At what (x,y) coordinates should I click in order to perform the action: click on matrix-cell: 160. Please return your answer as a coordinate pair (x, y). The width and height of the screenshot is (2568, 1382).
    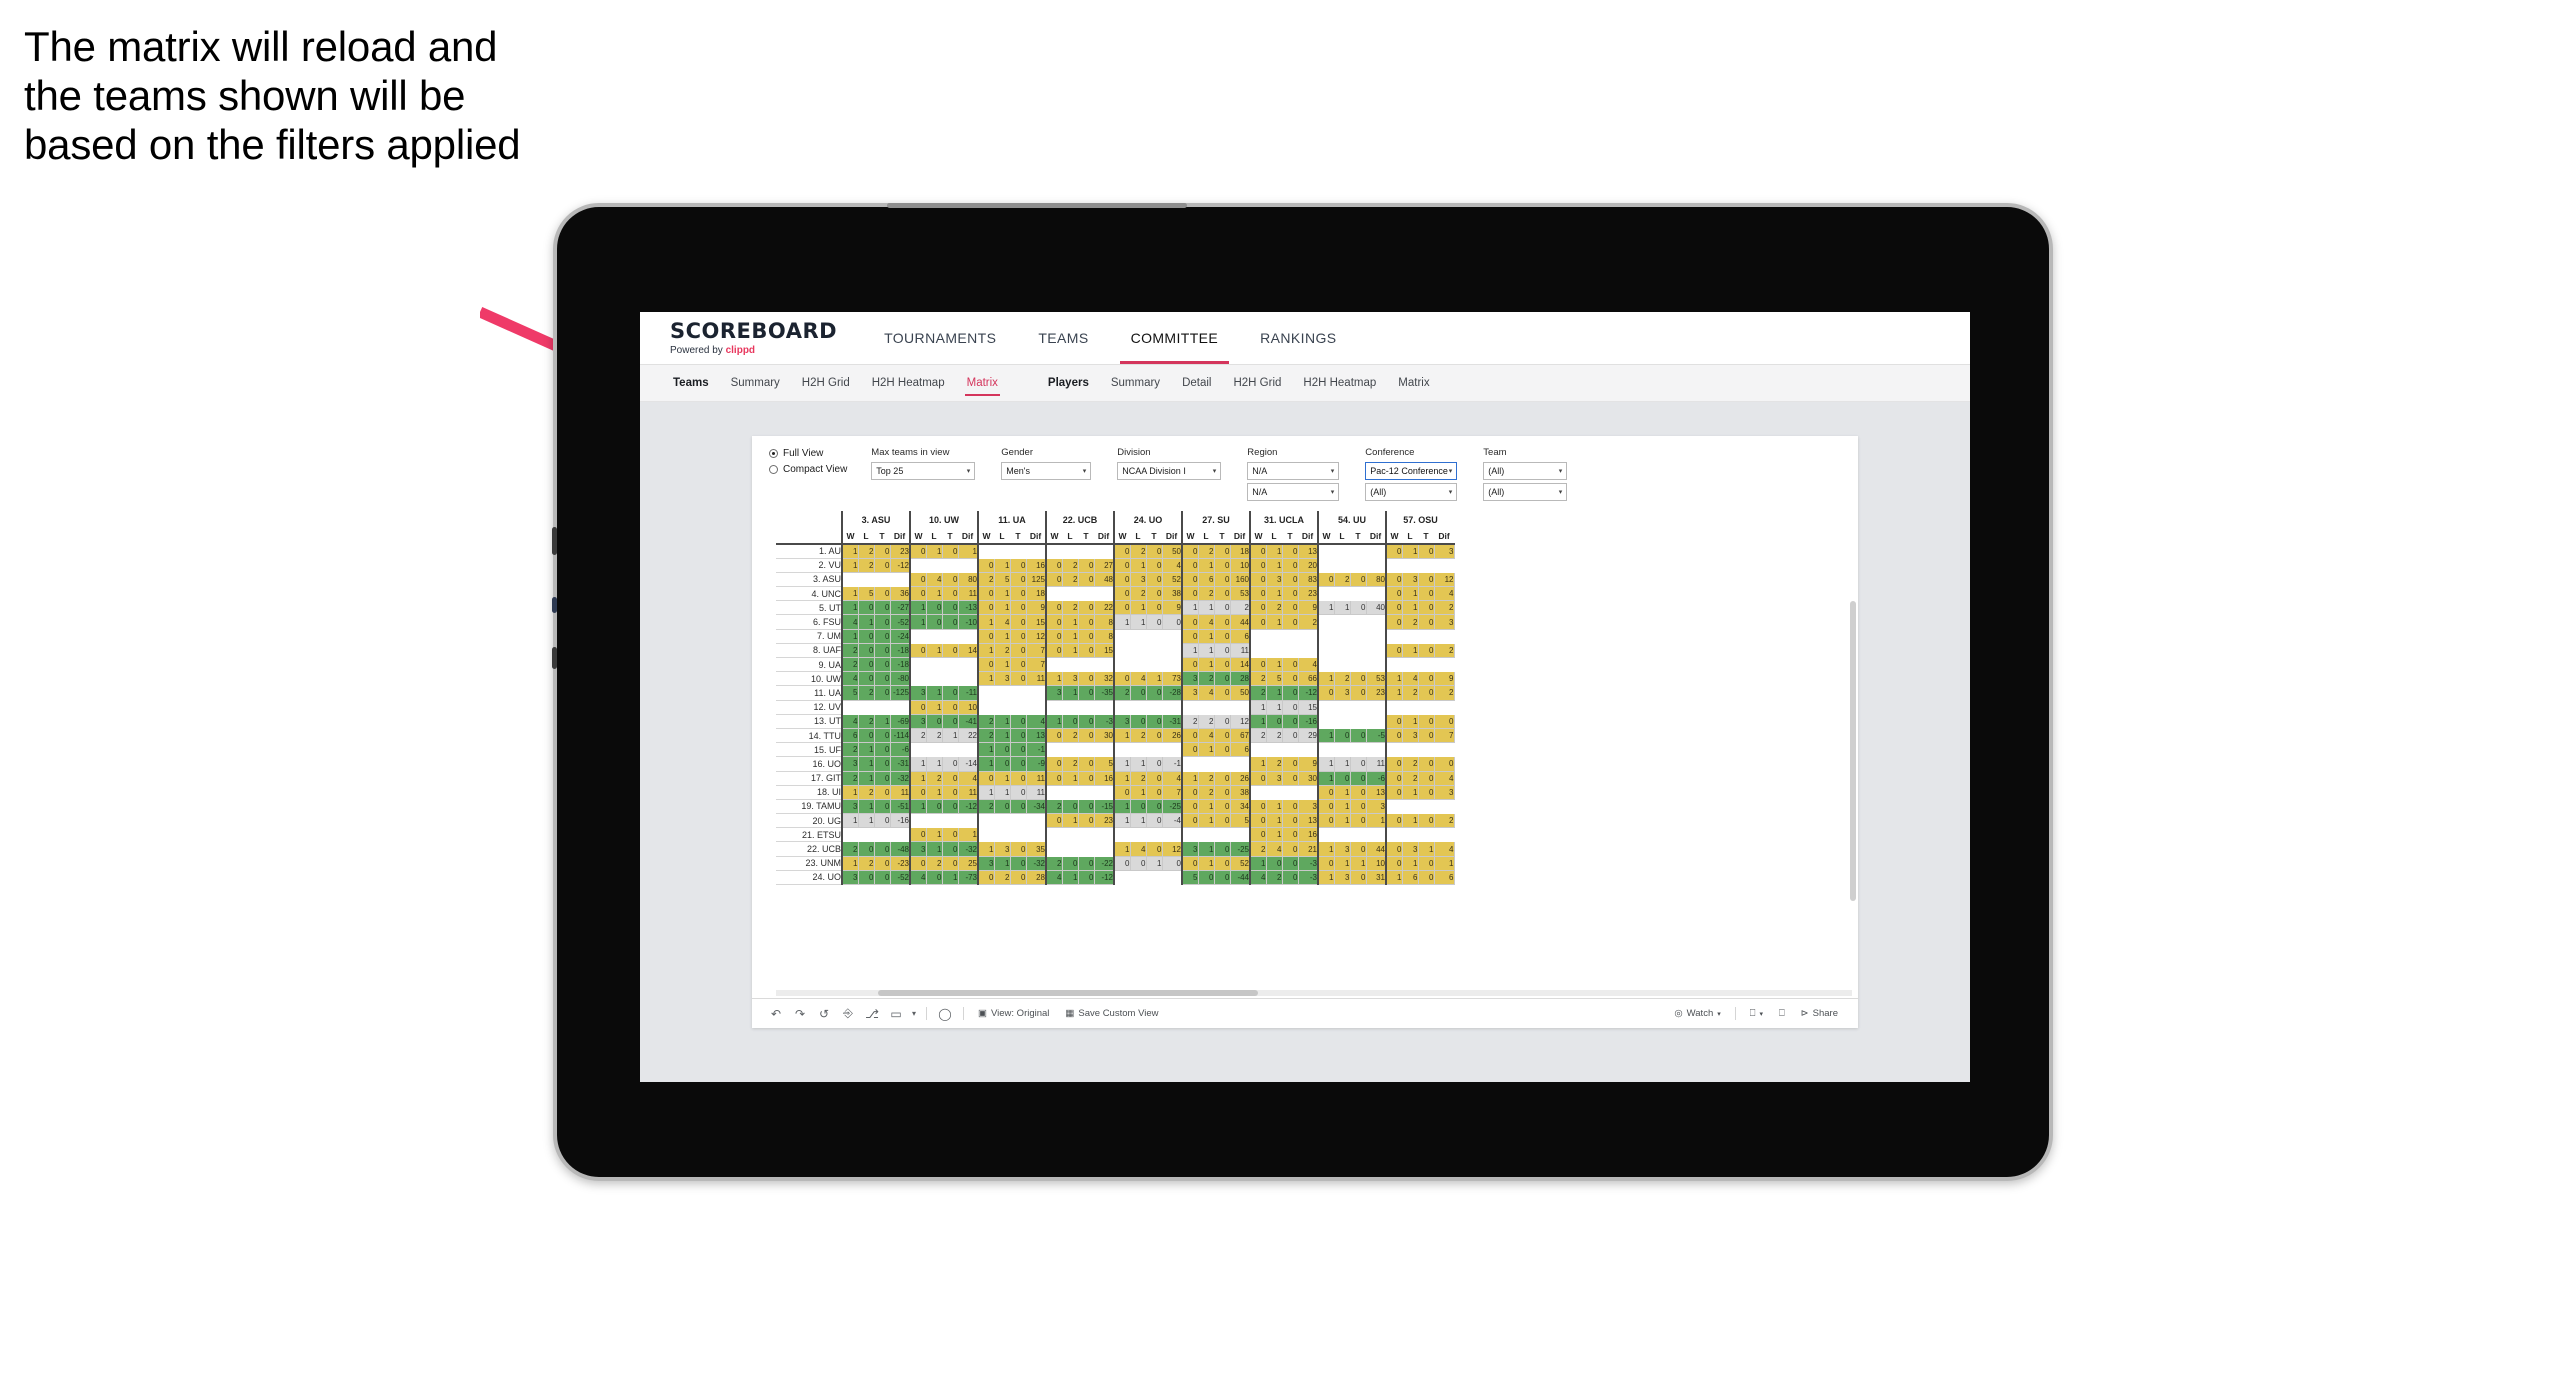
    Looking at the image, I should click on (1240, 580).